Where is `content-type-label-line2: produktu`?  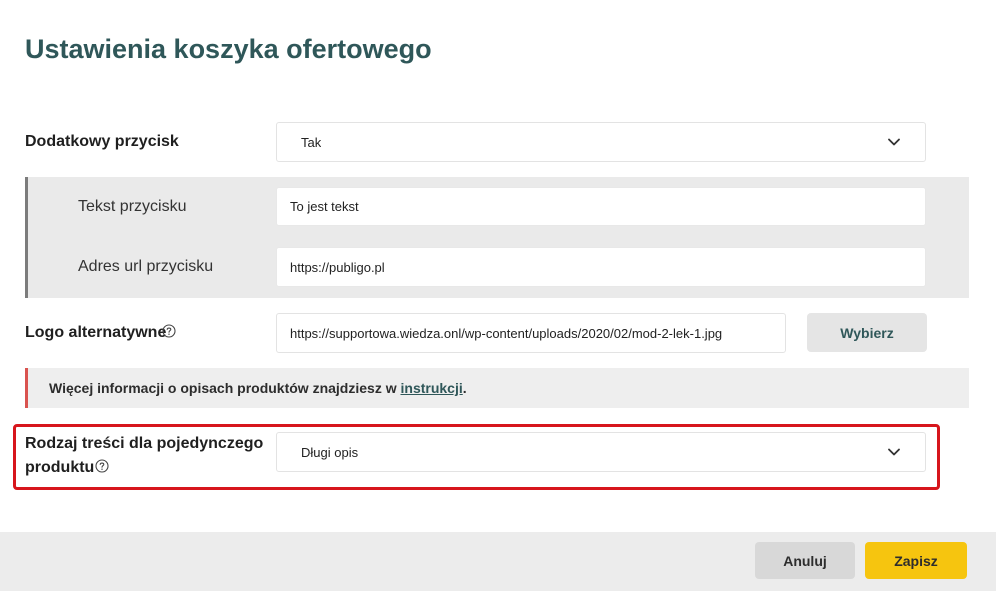
content-type-label-line2: produktu is located at coordinates (60, 467).